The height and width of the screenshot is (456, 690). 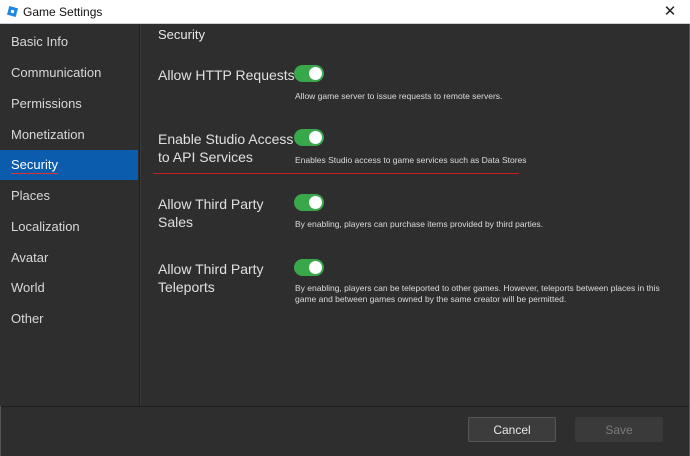 I want to click on window-title: Game Settings, so click(x=63, y=12).